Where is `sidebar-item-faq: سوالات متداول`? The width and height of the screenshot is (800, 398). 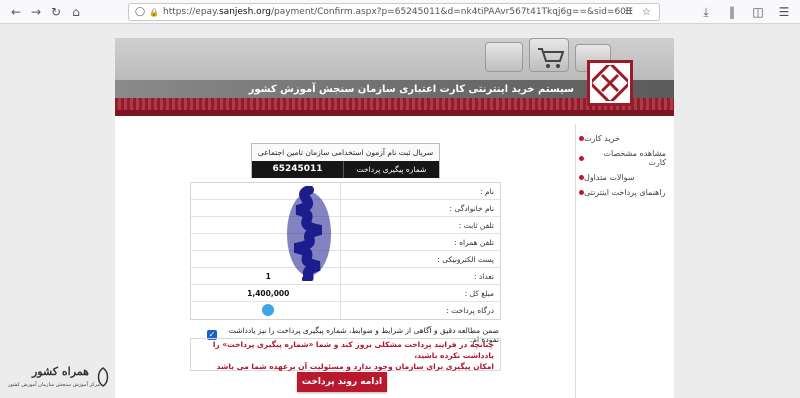 sidebar-item-faq: سوالات متداول is located at coordinates (621, 177).